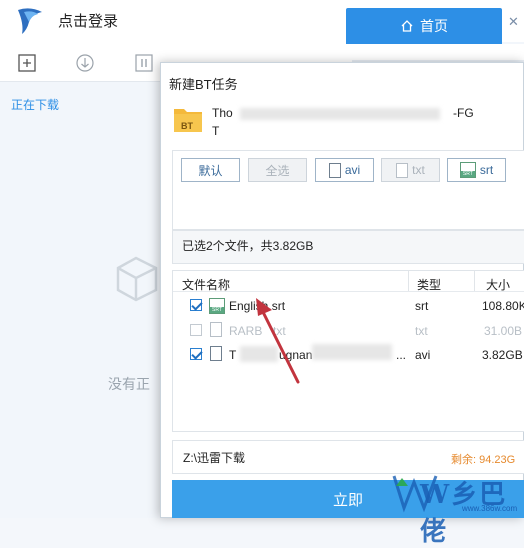 This screenshot has width=524, height=548. I want to click on filter-select-all-button: 全选, so click(277, 170).